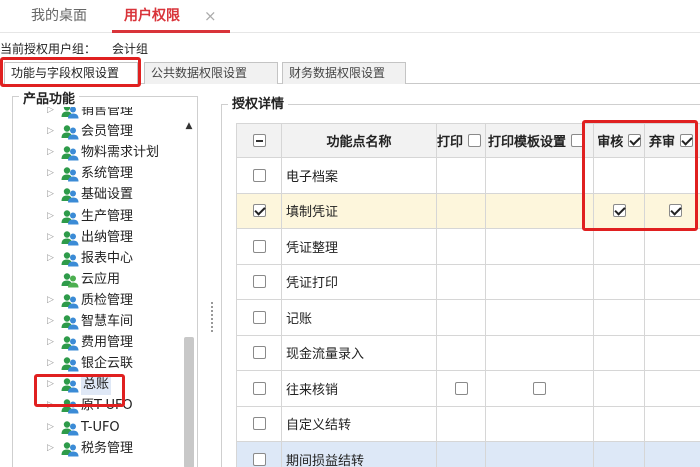  I want to click on table-row: 自定义结转, so click(468, 423).